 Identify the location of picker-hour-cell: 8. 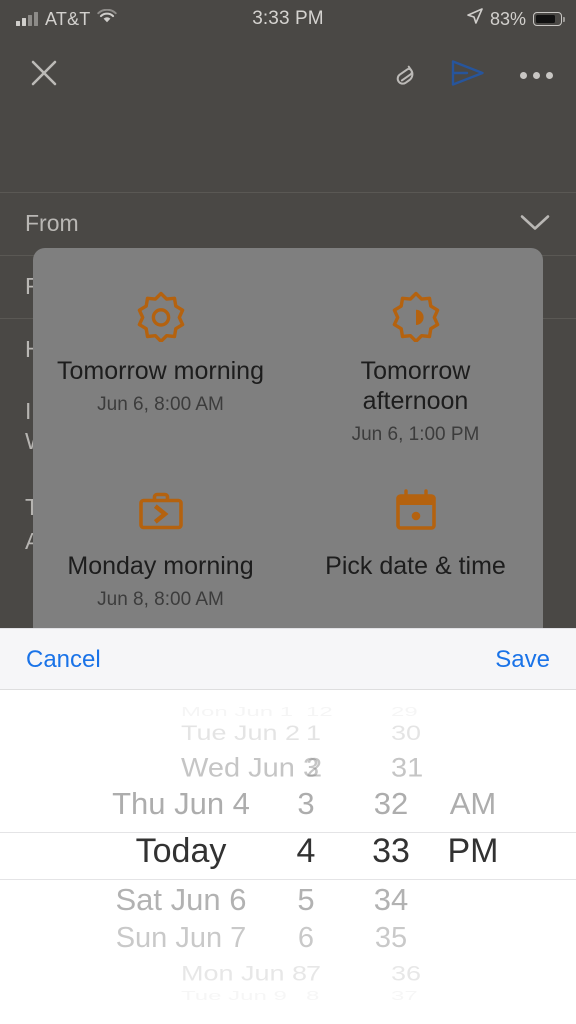
(312, 995).